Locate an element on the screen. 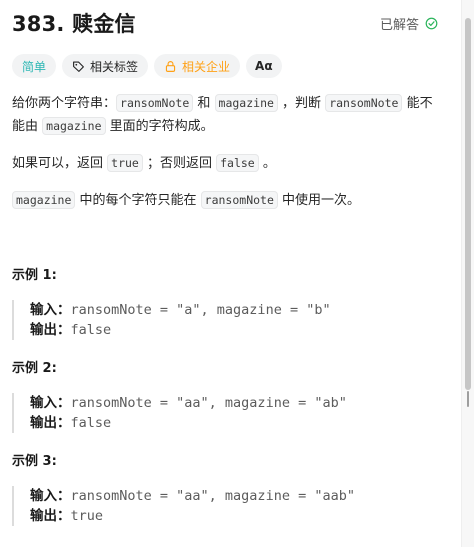 This screenshot has width=474, height=547. example-2-title: 示例 2: is located at coordinates (34, 368).